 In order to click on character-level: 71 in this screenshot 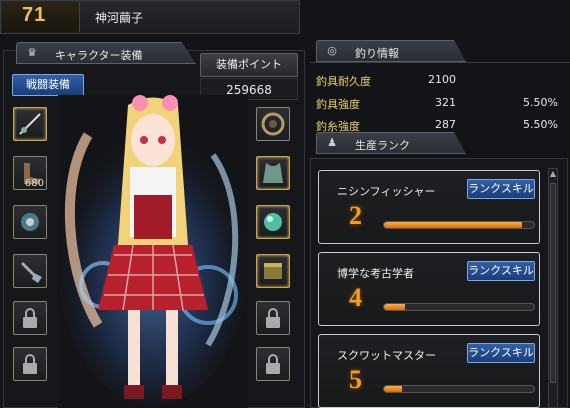, I will do `click(34, 15)`.